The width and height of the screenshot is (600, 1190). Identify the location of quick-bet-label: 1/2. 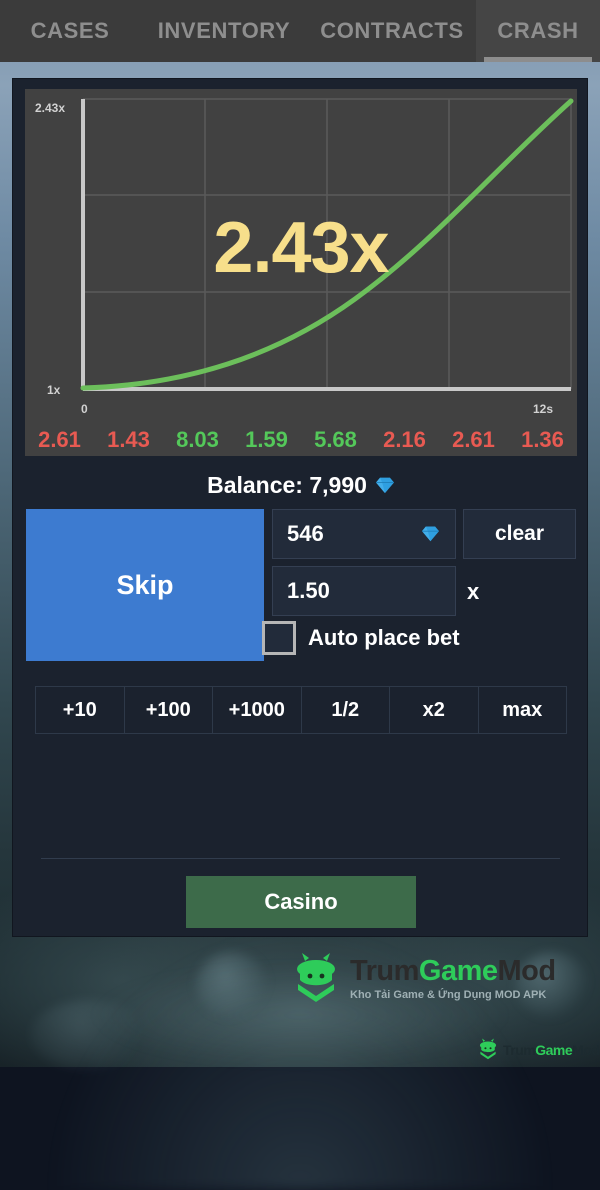
(345, 709).